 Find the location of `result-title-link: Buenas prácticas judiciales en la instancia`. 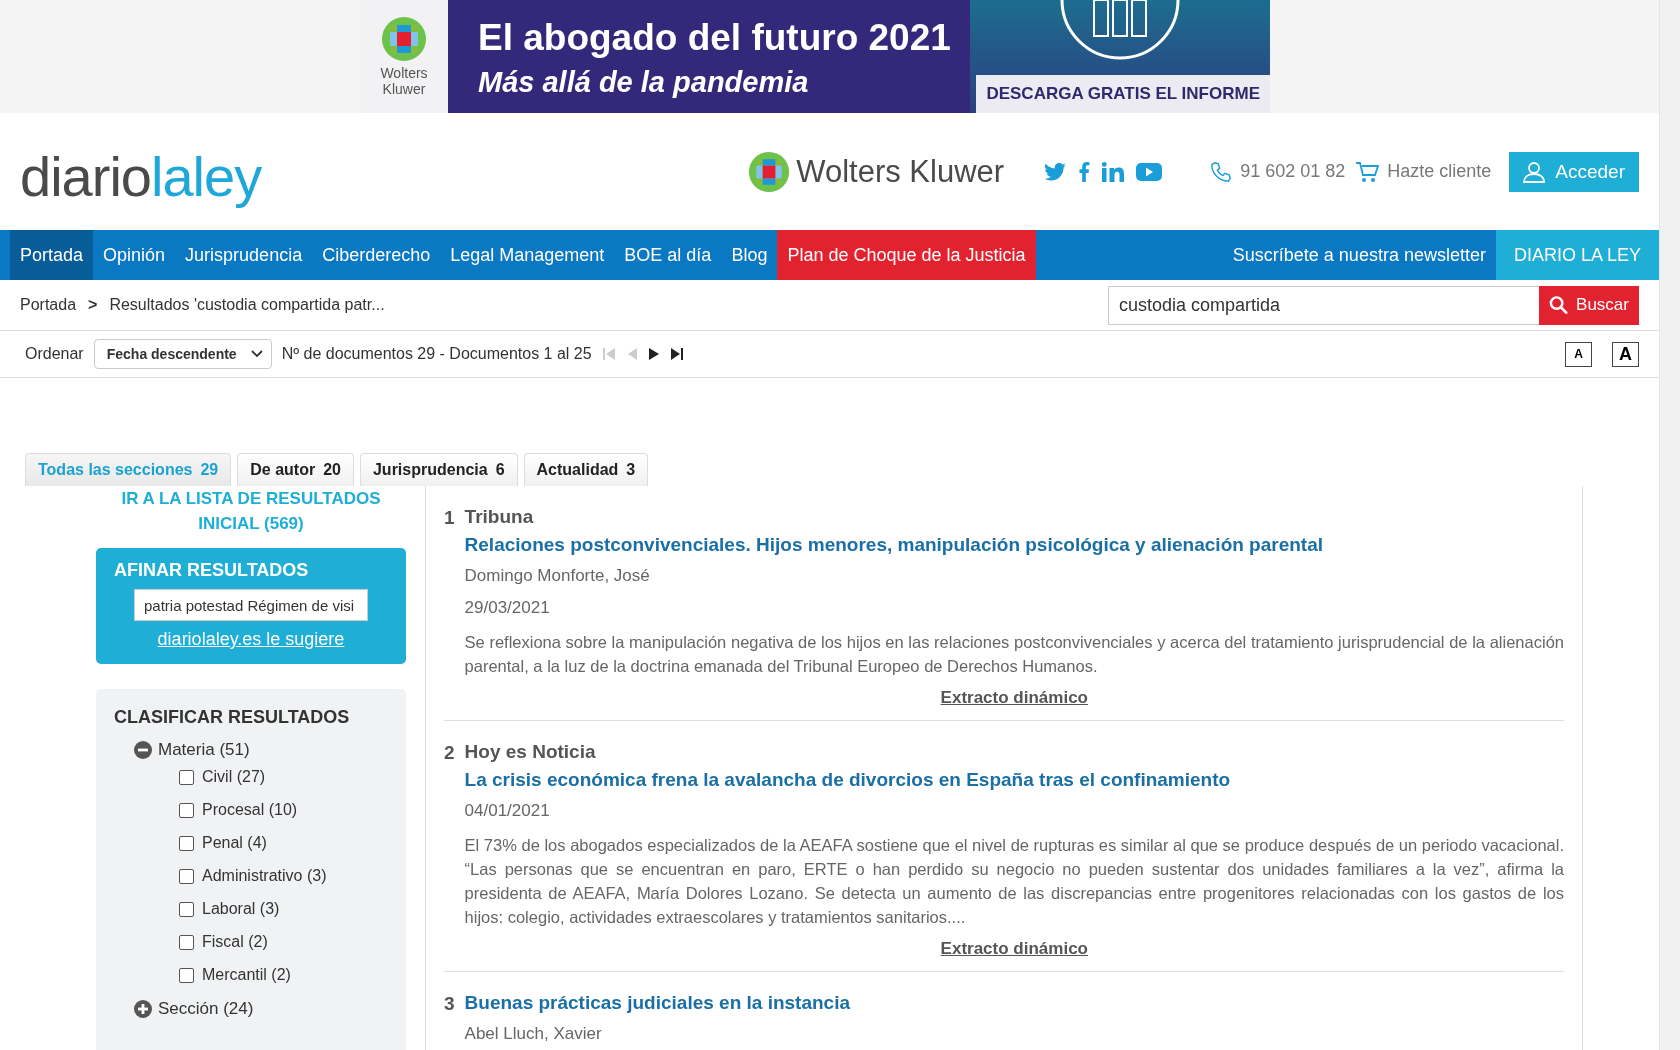

result-title-link: Buenas prácticas judiciales en la instancia is located at coordinates (1014, 1003).